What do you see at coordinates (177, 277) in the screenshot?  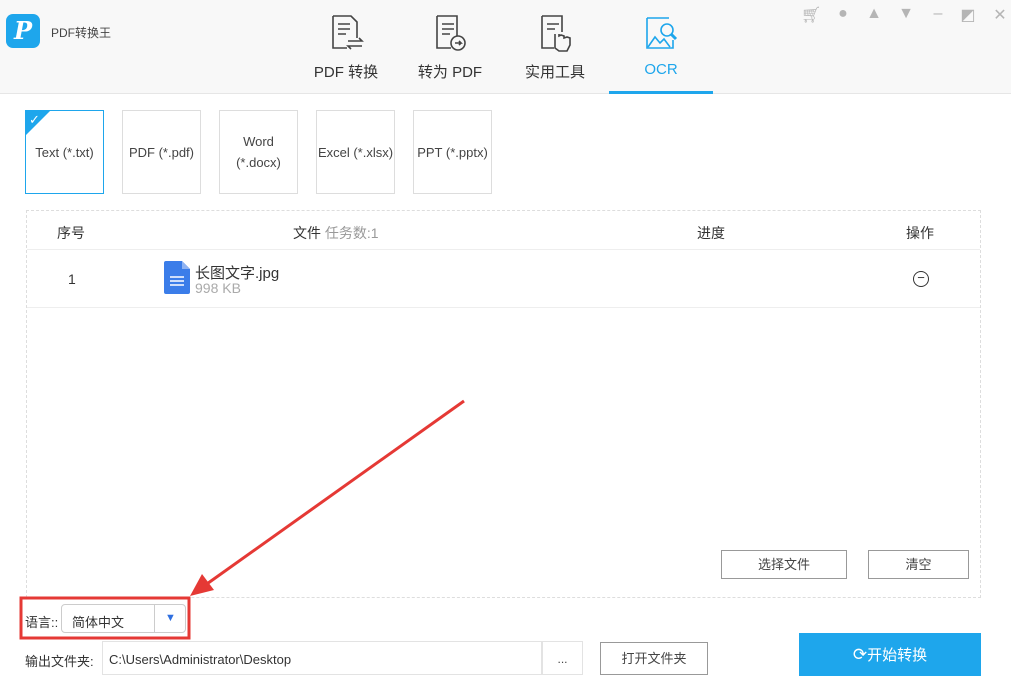 I see `file-icon` at bounding box center [177, 277].